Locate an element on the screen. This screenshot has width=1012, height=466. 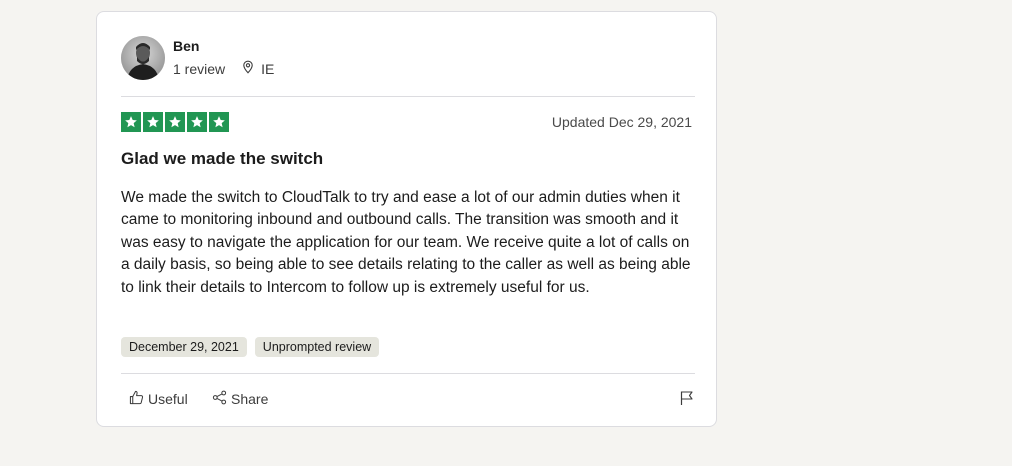
flag-button is located at coordinates (687, 400).